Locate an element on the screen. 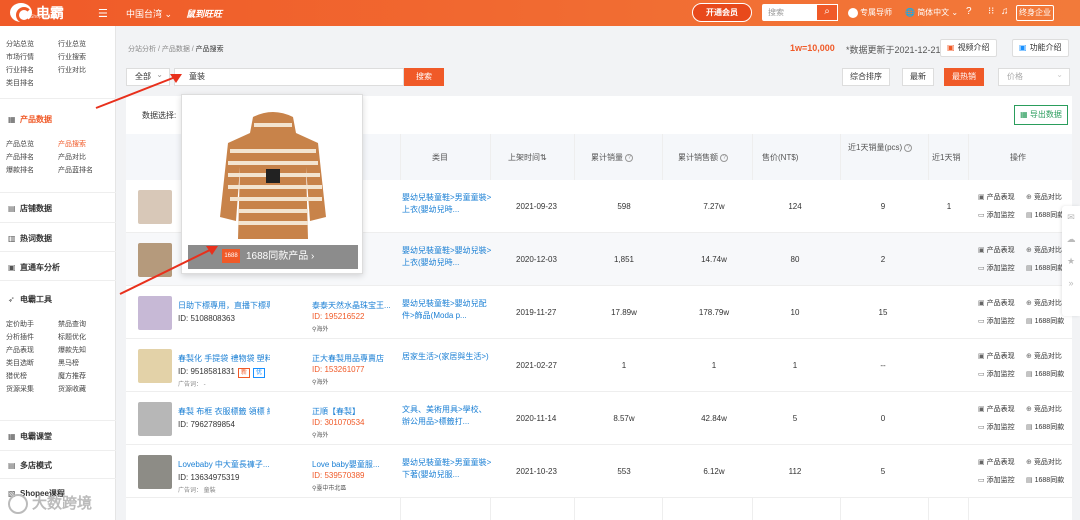  sidebar-item: 行业排名 is located at coordinates (20, 70).